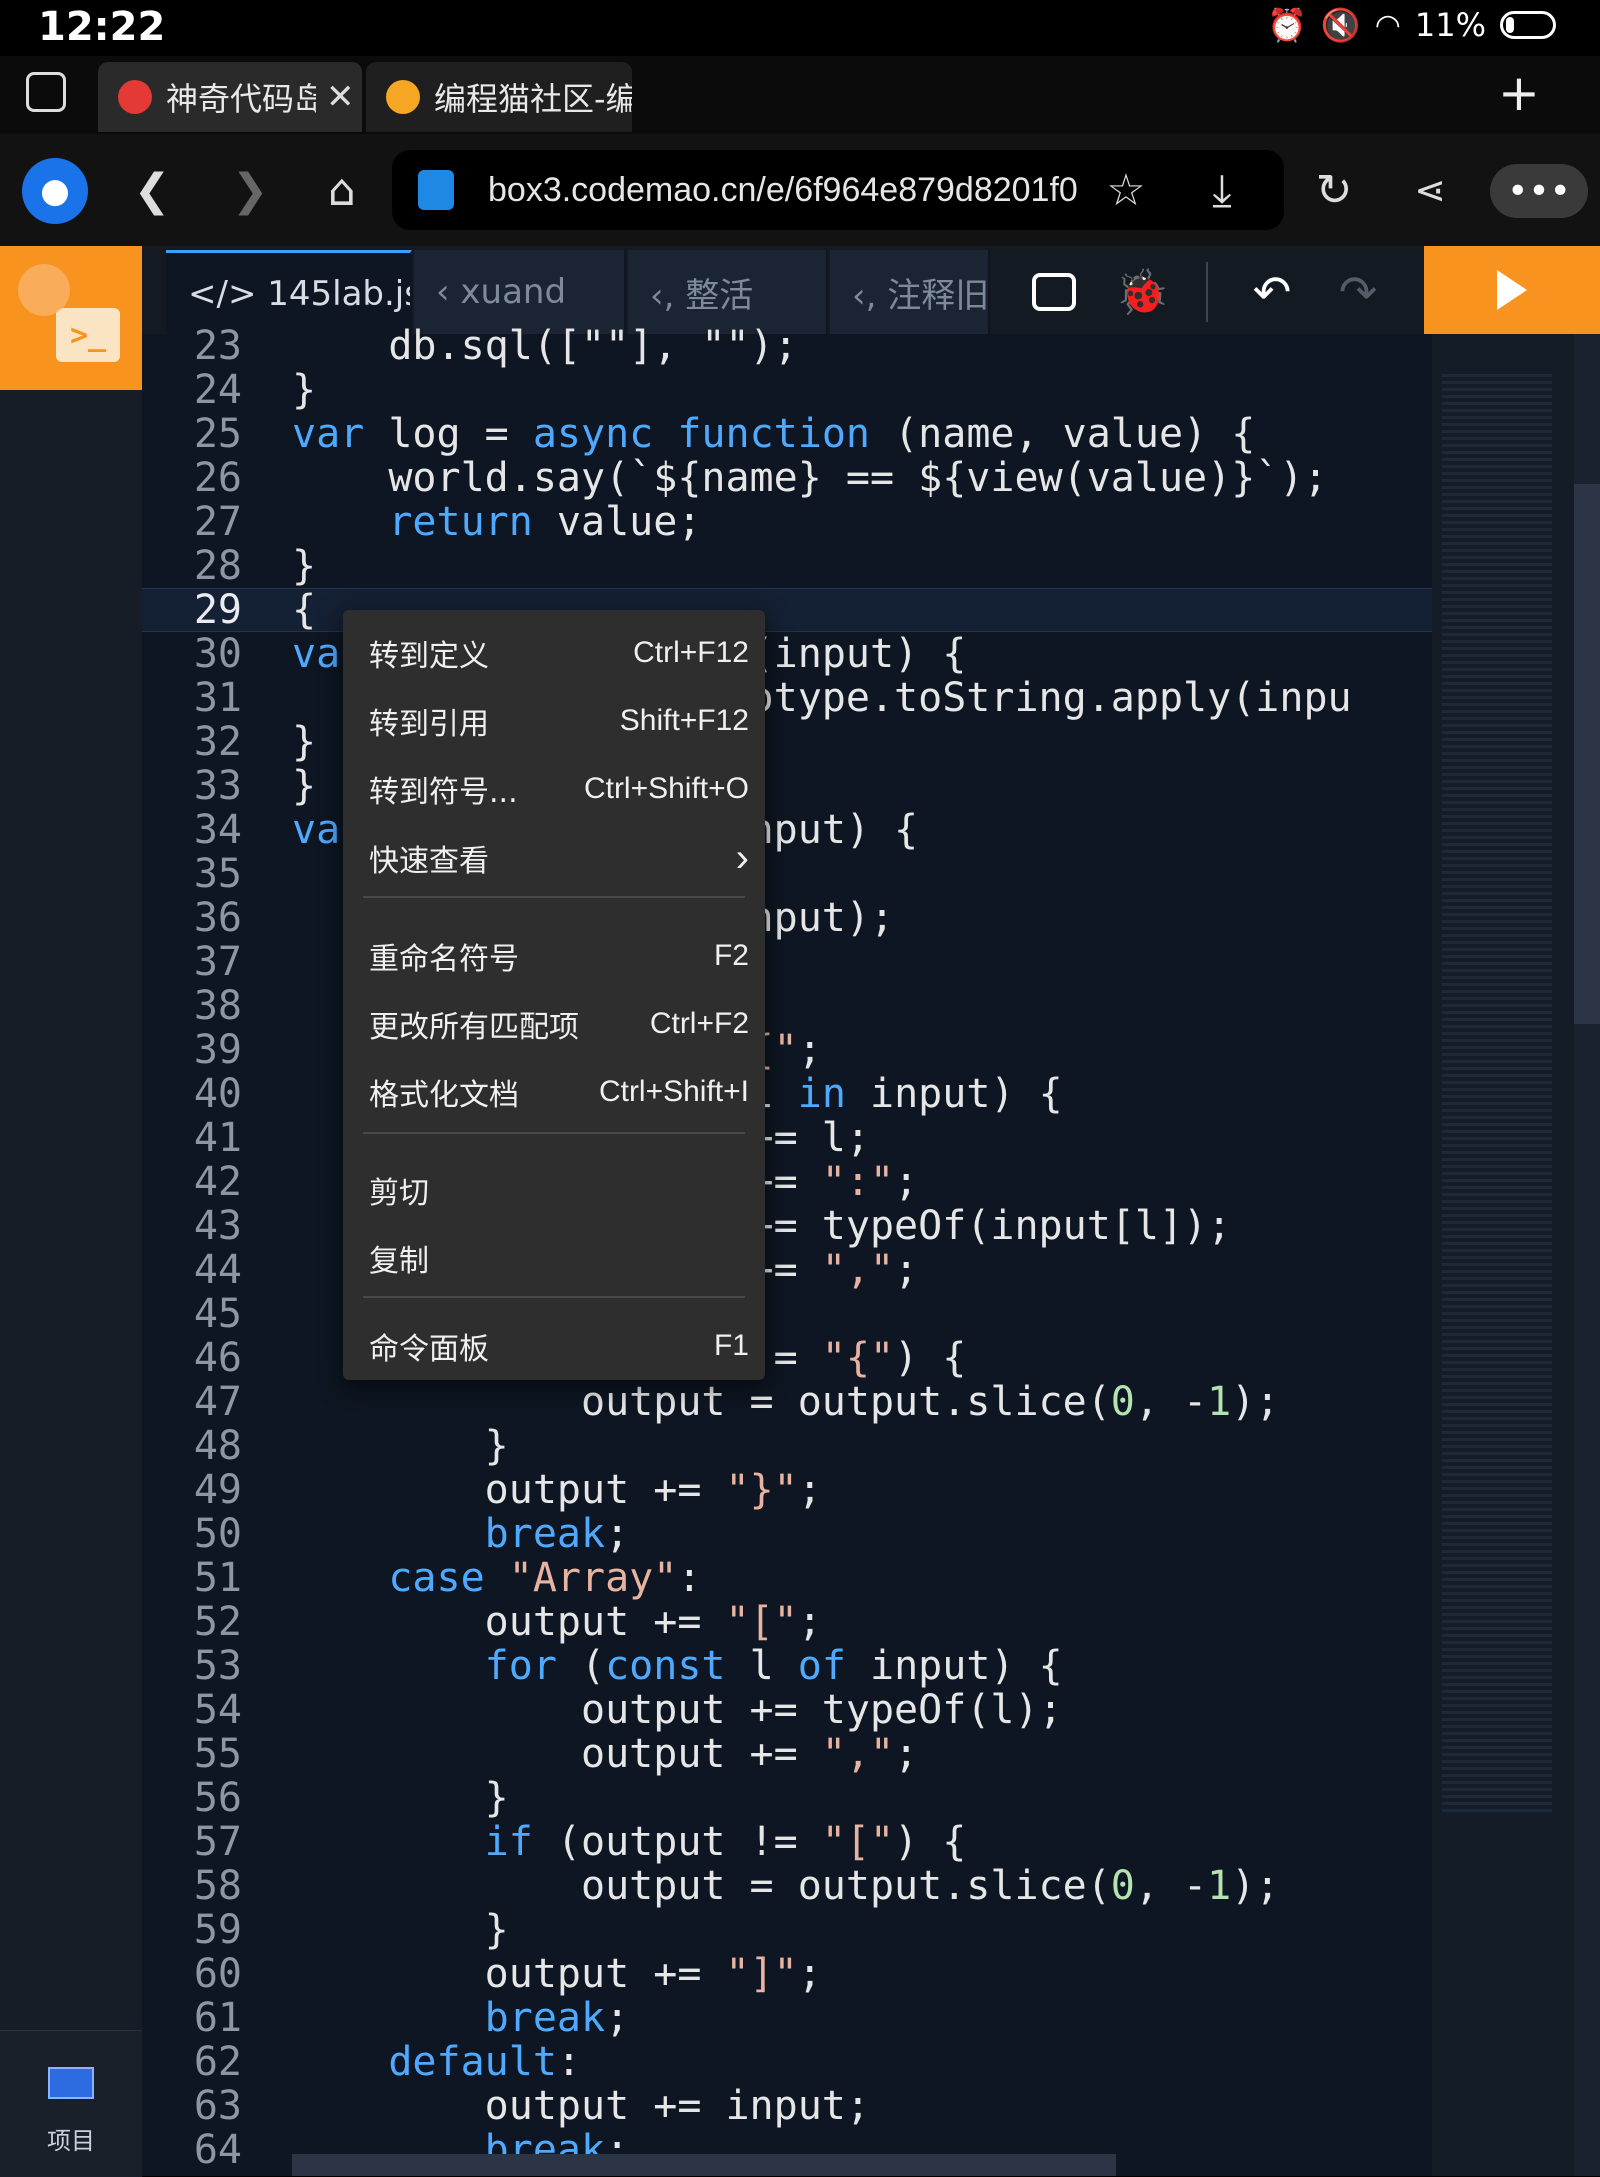 This screenshot has width=1600, height=2177. I want to click on close-tab-icon: ✕, so click(340, 97).